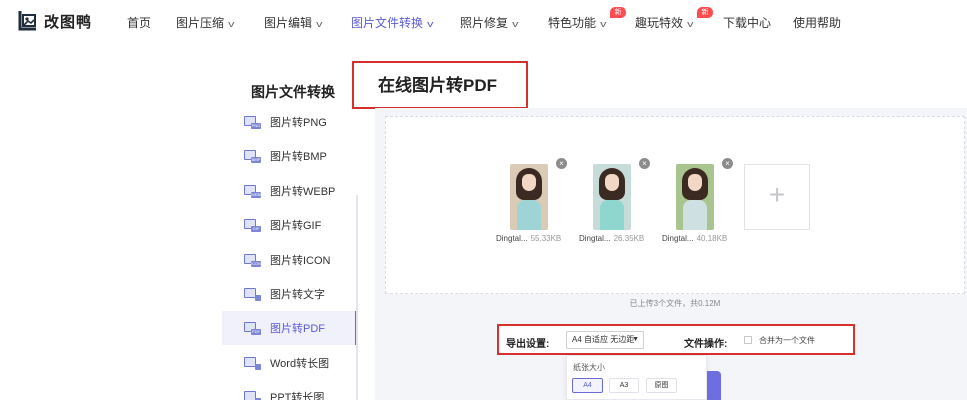  What do you see at coordinates (252, 328) in the screenshot?
I see `image-file-icon: PDF` at bounding box center [252, 328].